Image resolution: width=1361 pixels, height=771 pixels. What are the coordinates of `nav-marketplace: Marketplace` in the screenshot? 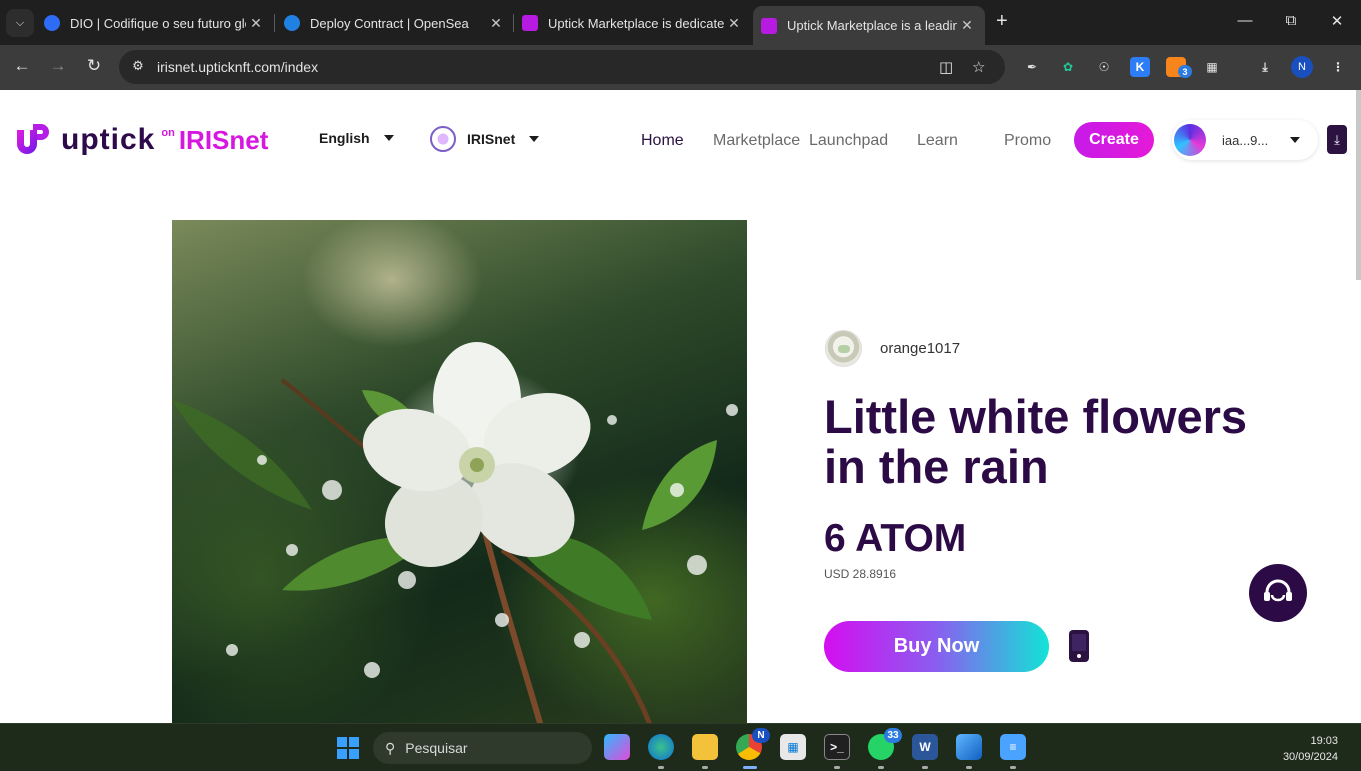 It's located at (756, 141).